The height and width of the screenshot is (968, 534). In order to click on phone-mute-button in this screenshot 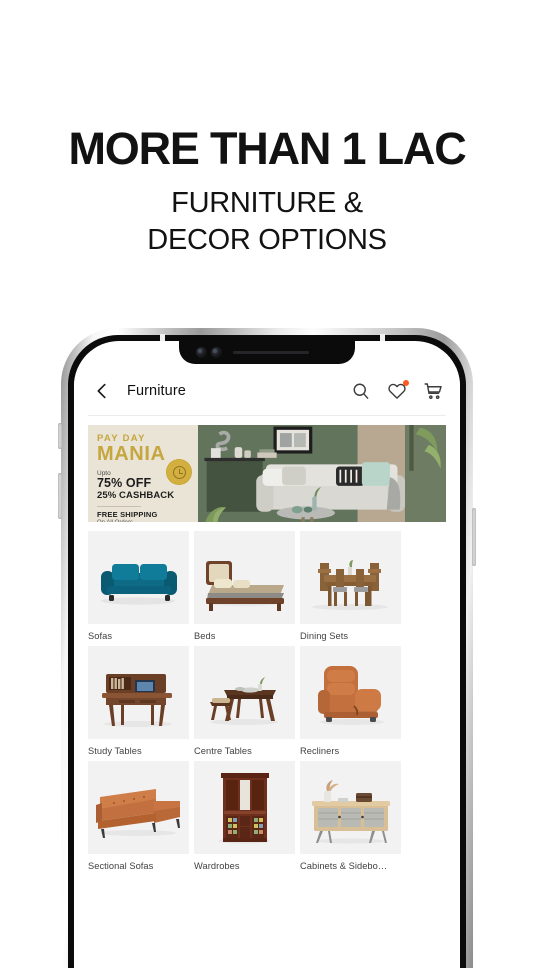, I will do `click(60, 436)`.